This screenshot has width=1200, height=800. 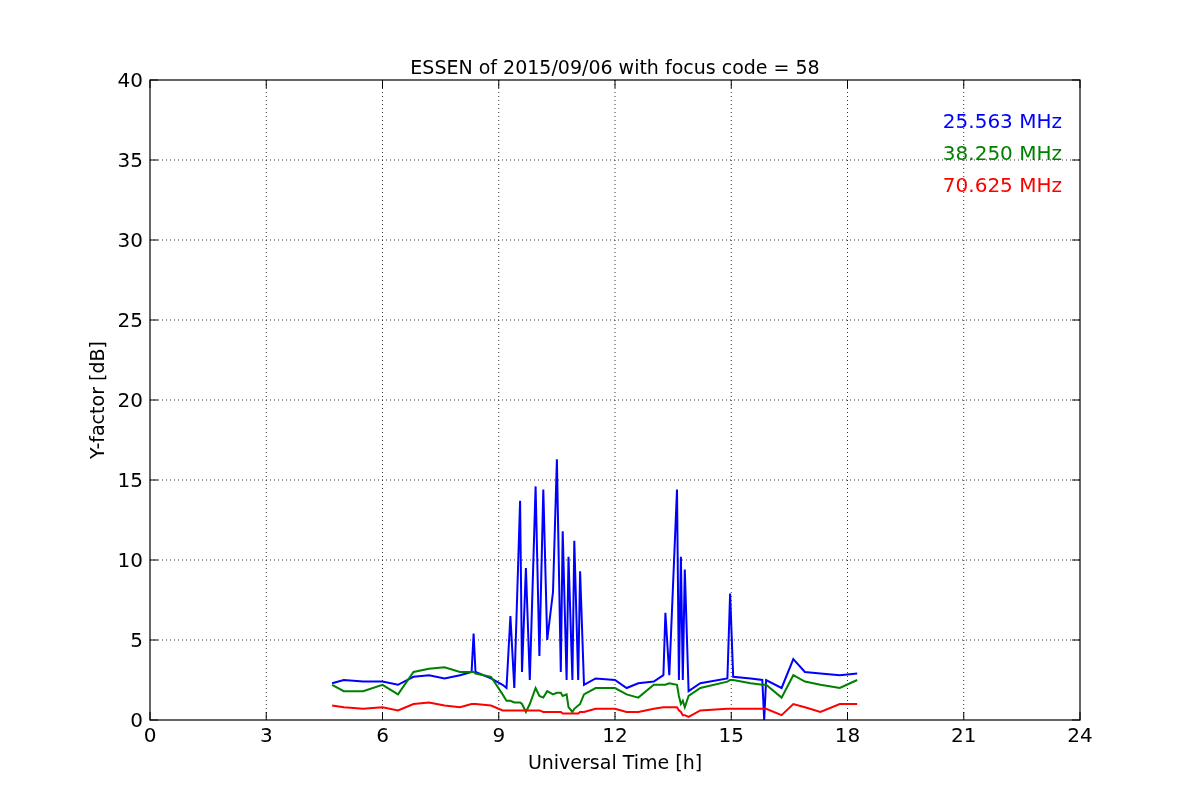 I want to click on x-tick-label: 18, so click(x=847, y=735).